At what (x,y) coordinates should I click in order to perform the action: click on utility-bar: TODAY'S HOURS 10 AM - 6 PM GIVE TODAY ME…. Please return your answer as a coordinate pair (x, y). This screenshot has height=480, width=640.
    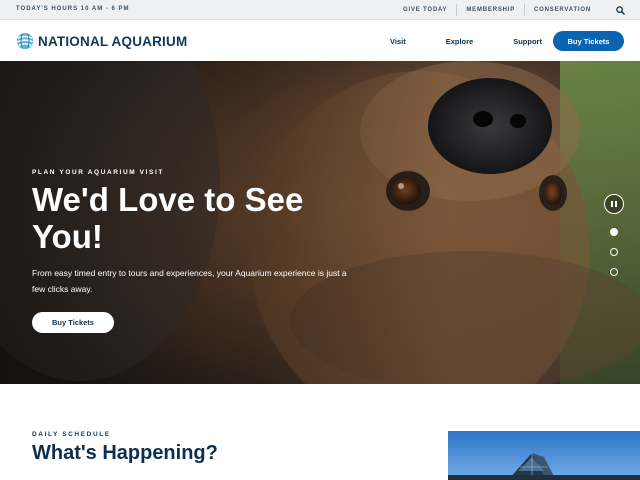
    Looking at the image, I should click on (320, 10).